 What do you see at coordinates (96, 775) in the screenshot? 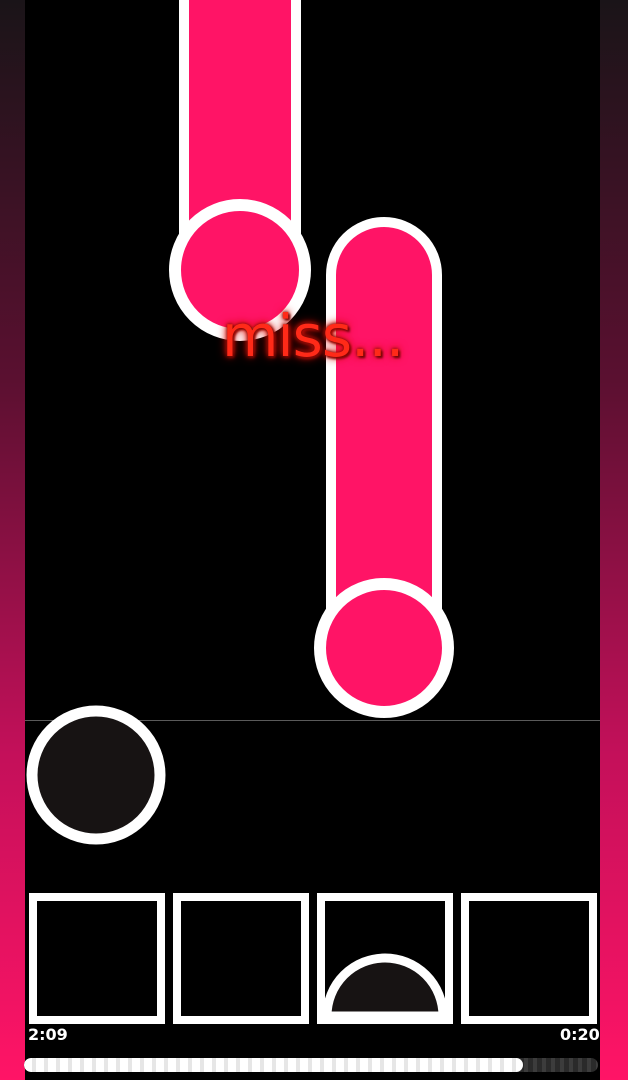
I see `touch-cursor-icon` at bounding box center [96, 775].